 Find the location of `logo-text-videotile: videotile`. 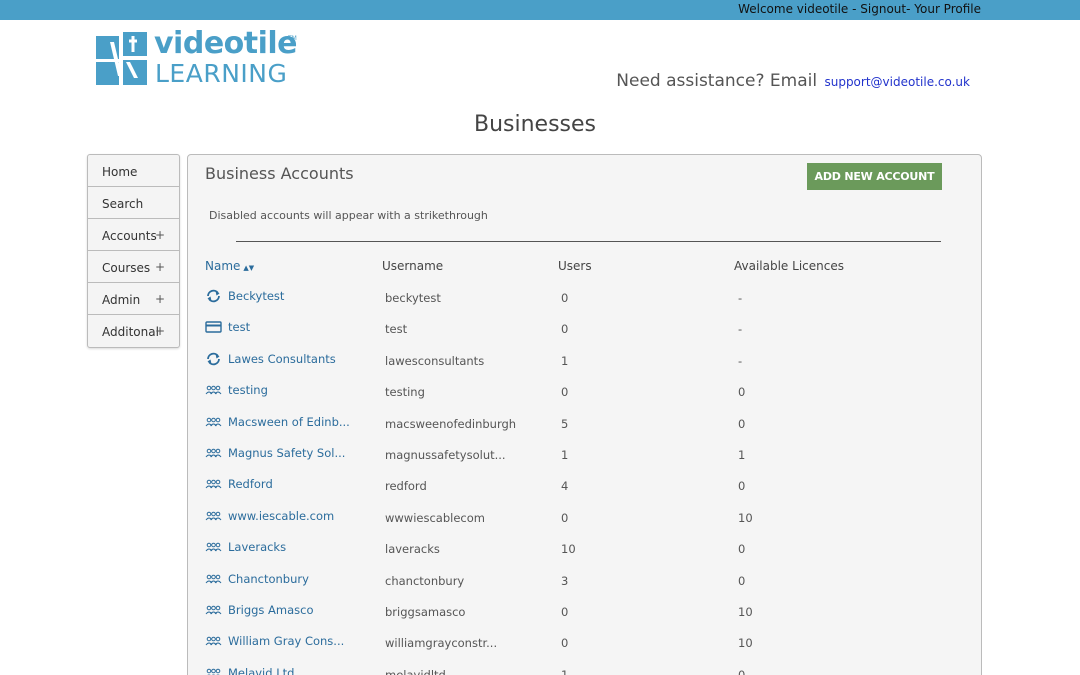

logo-text-videotile: videotile is located at coordinates (226, 43).